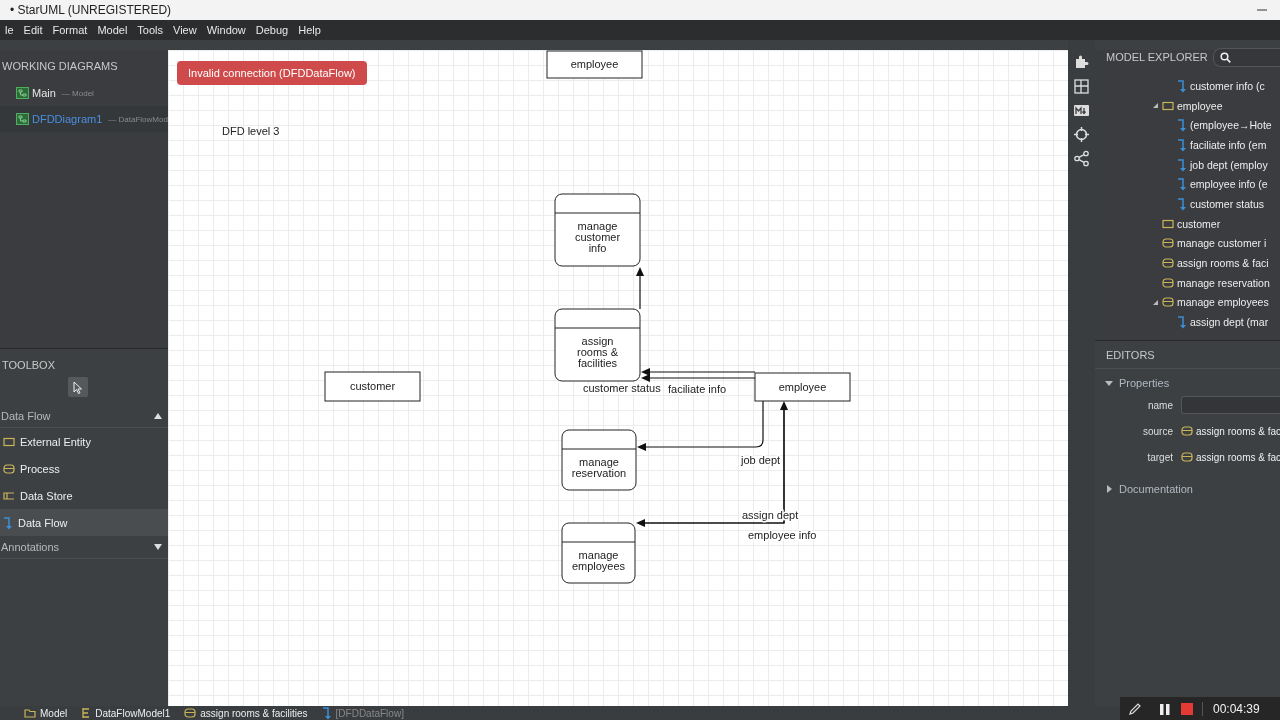  Describe the element at coordinates (1187, 359) in the screenshot. I see `panel-title: EDITORS` at that location.